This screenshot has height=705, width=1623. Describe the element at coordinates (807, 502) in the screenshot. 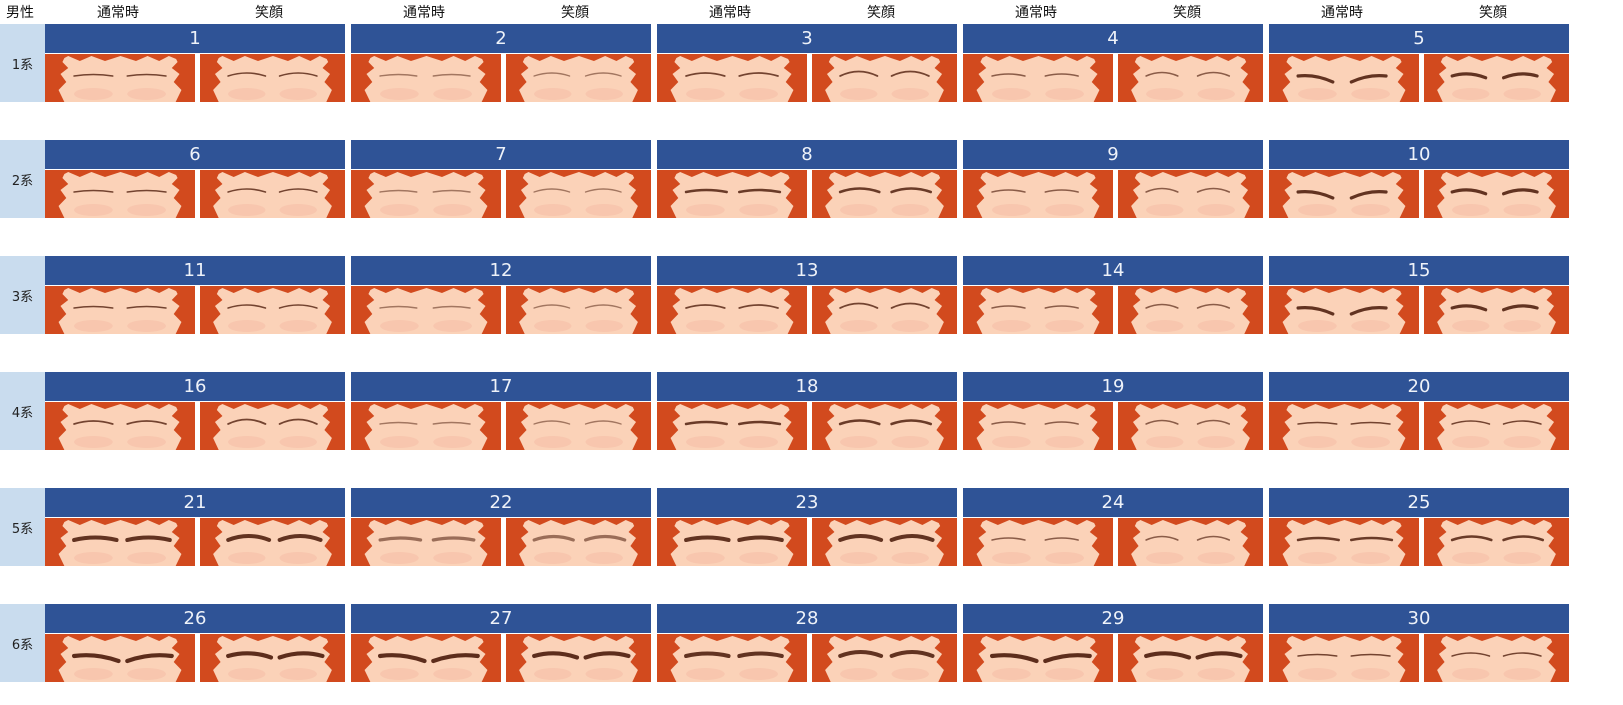

I see `option-number: 23` at that location.